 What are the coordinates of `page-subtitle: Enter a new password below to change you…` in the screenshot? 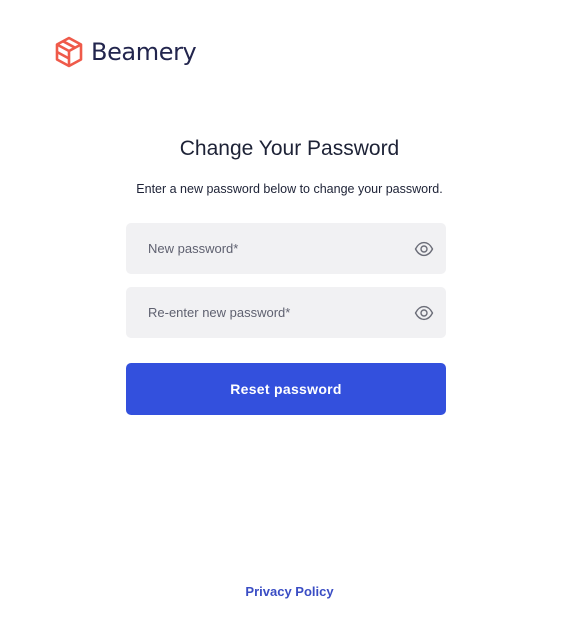 It's located at (289, 189).